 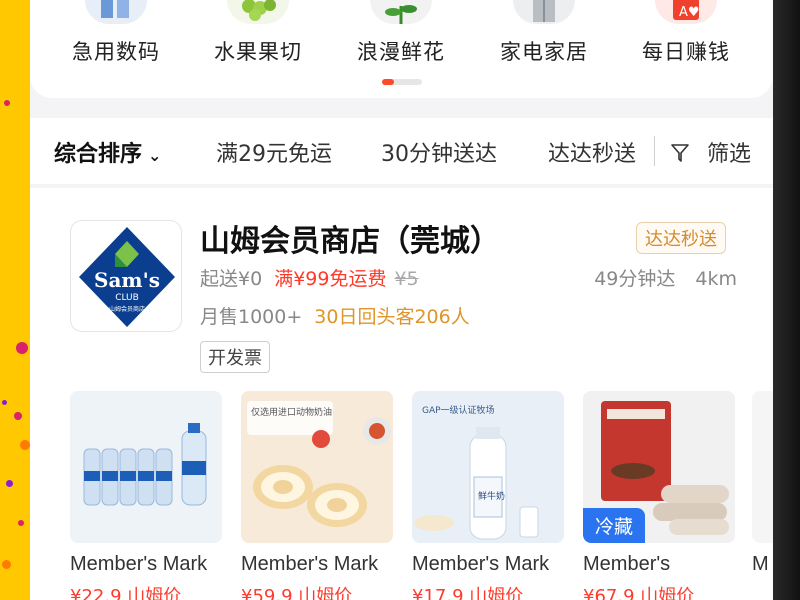 I want to click on monthly-sales: 月售1000+, so click(x=251, y=317).